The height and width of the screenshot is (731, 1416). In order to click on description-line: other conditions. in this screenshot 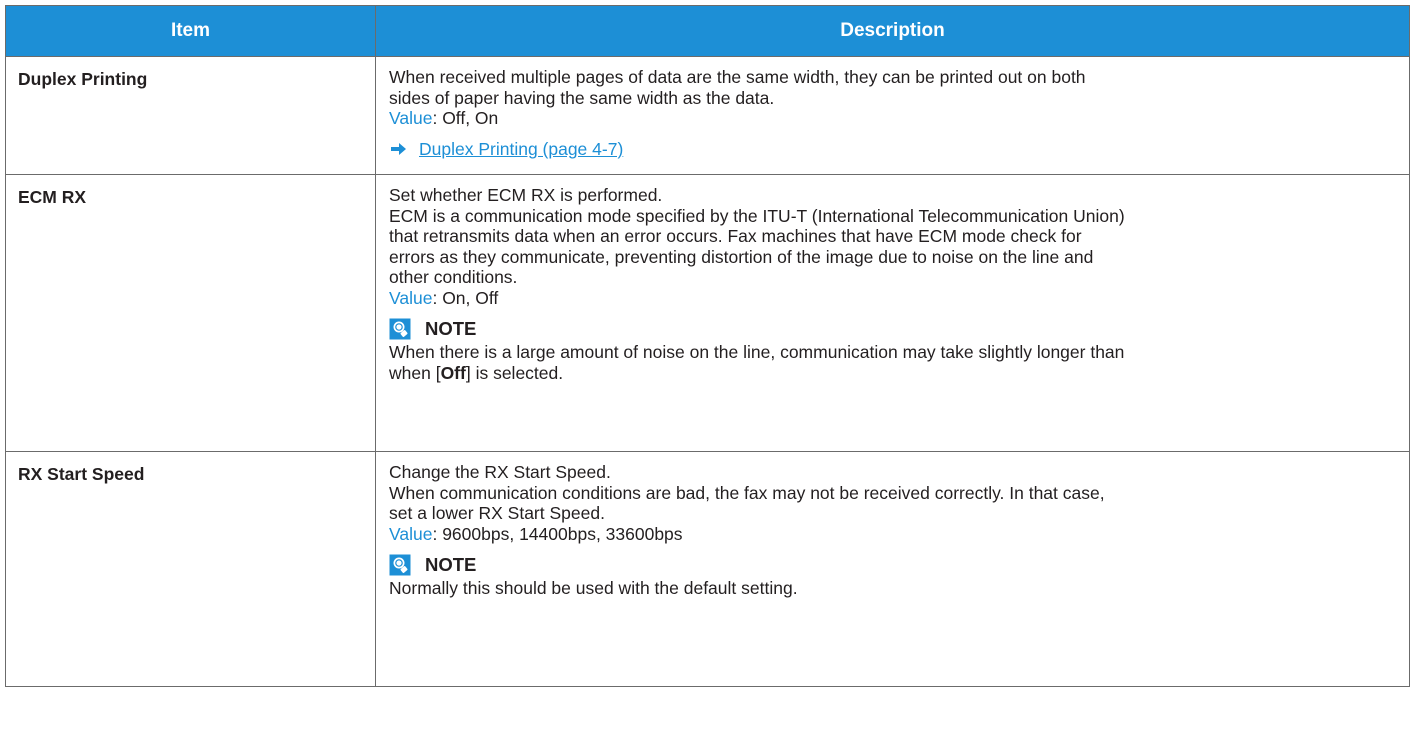, I will do `click(453, 277)`.